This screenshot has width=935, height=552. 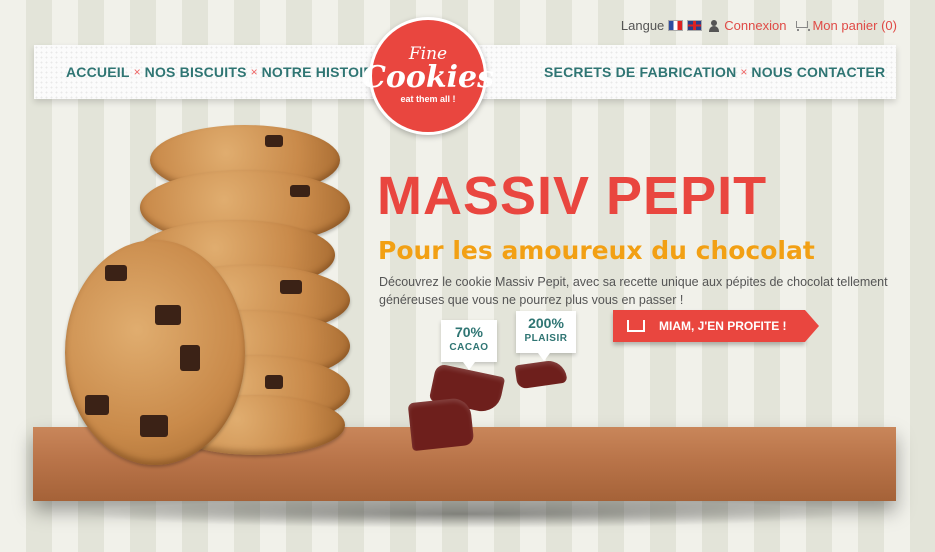 What do you see at coordinates (196, 72) in the screenshot?
I see `nav-nos-biscuits: NOS BISCUITS` at bounding box center [196, 72].